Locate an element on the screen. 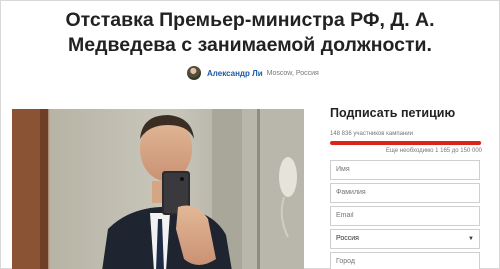 This screenshot has width=500, height=269. author-info: Александр Ли Moscow, Россия is located at coordinates (253, 73).